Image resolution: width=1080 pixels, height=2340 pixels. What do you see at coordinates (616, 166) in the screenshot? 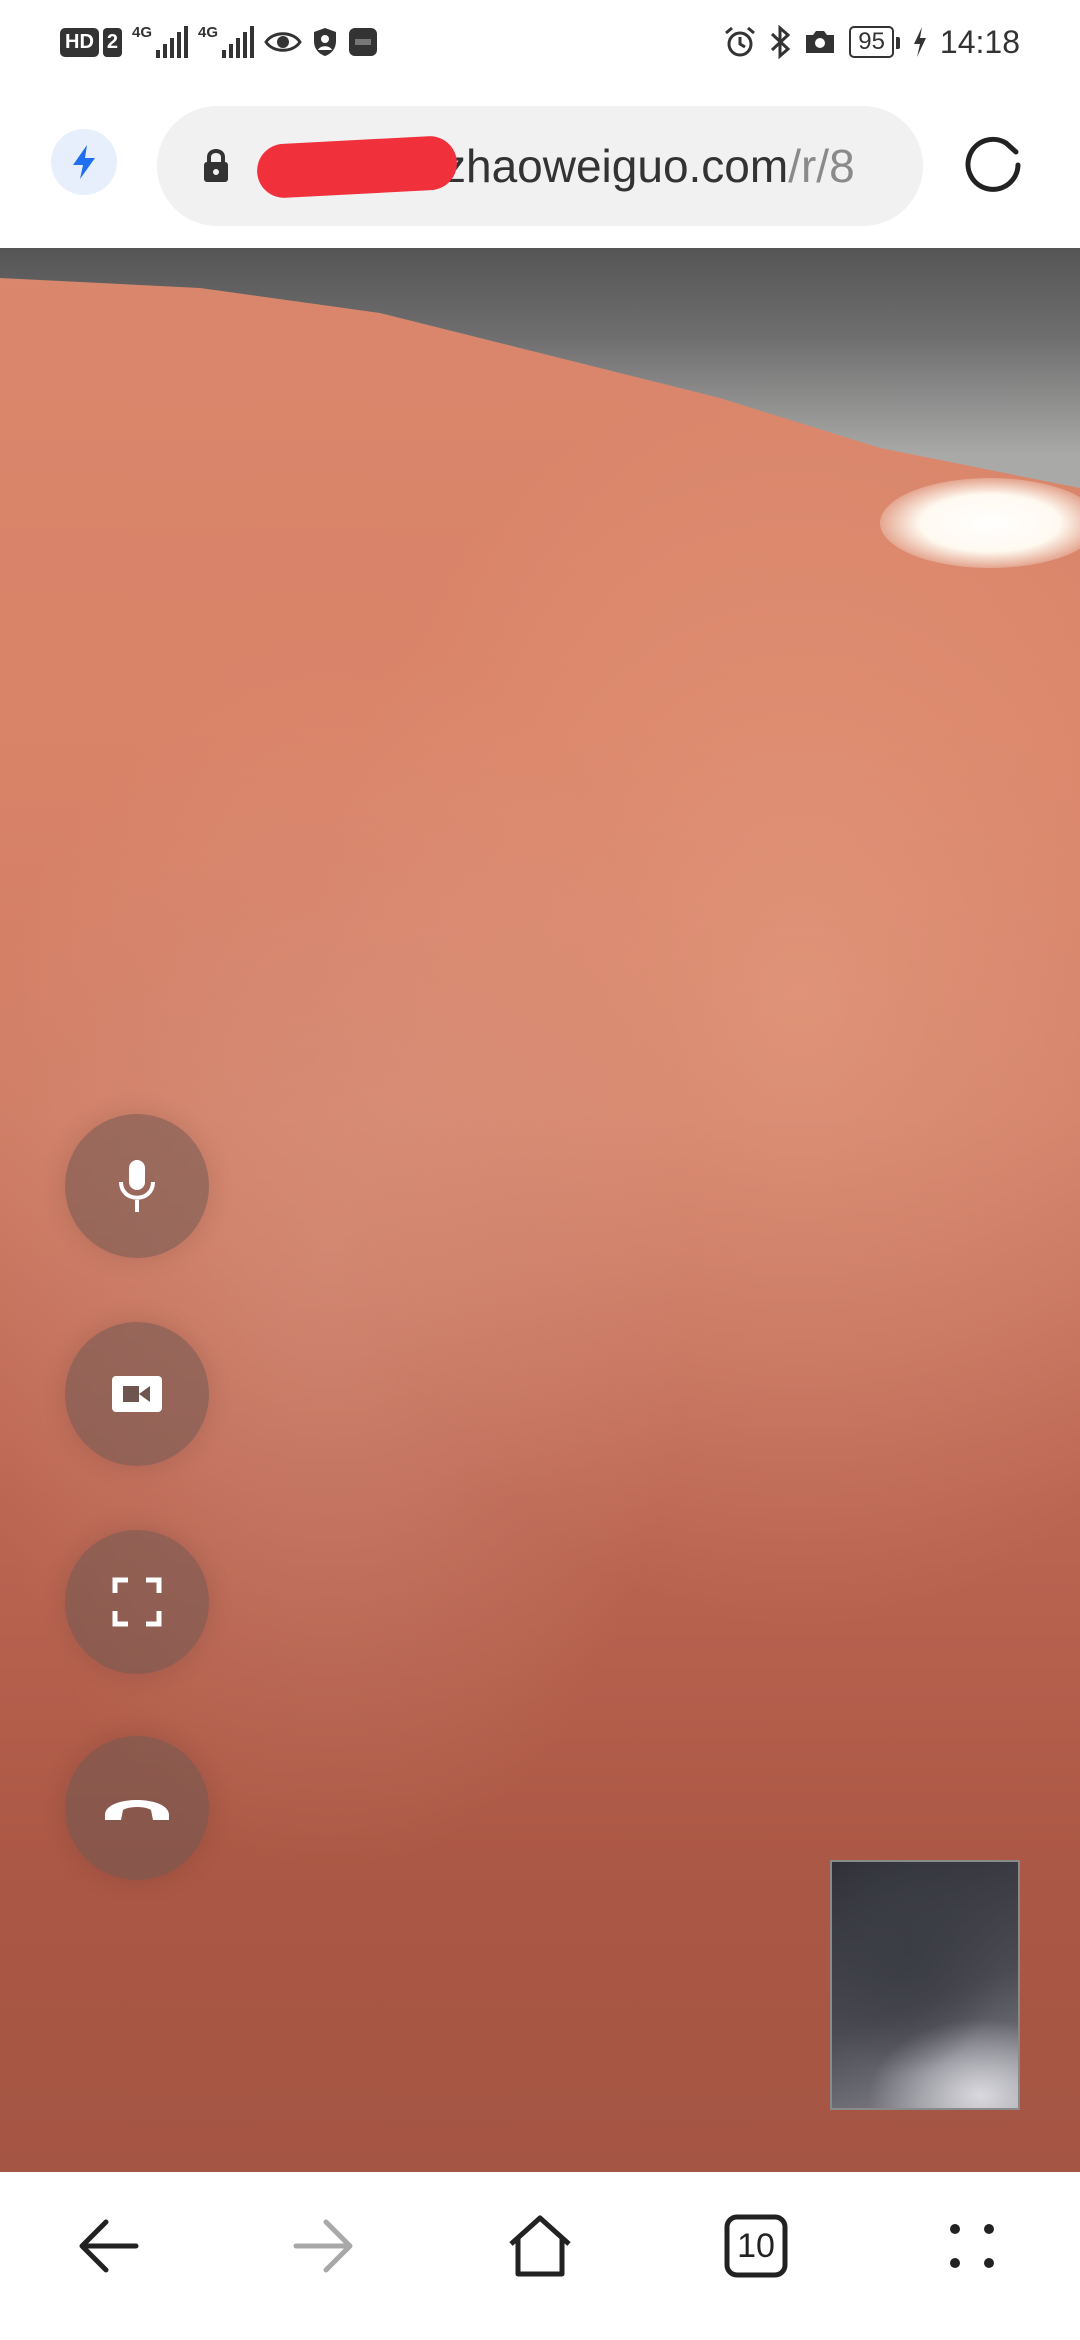
I see `url-domain: zhaoweiguo.com` at bounding box center [616, 166].